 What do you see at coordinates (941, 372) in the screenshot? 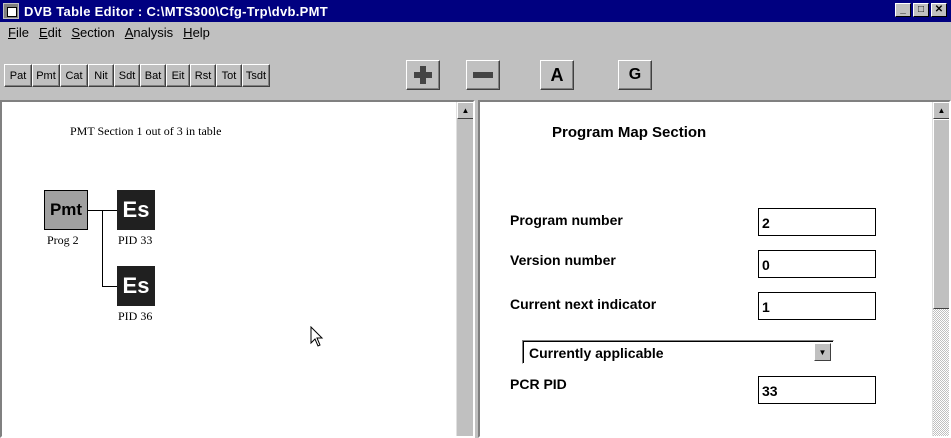
I see `scroll-track` at bounding box center [941, 372].